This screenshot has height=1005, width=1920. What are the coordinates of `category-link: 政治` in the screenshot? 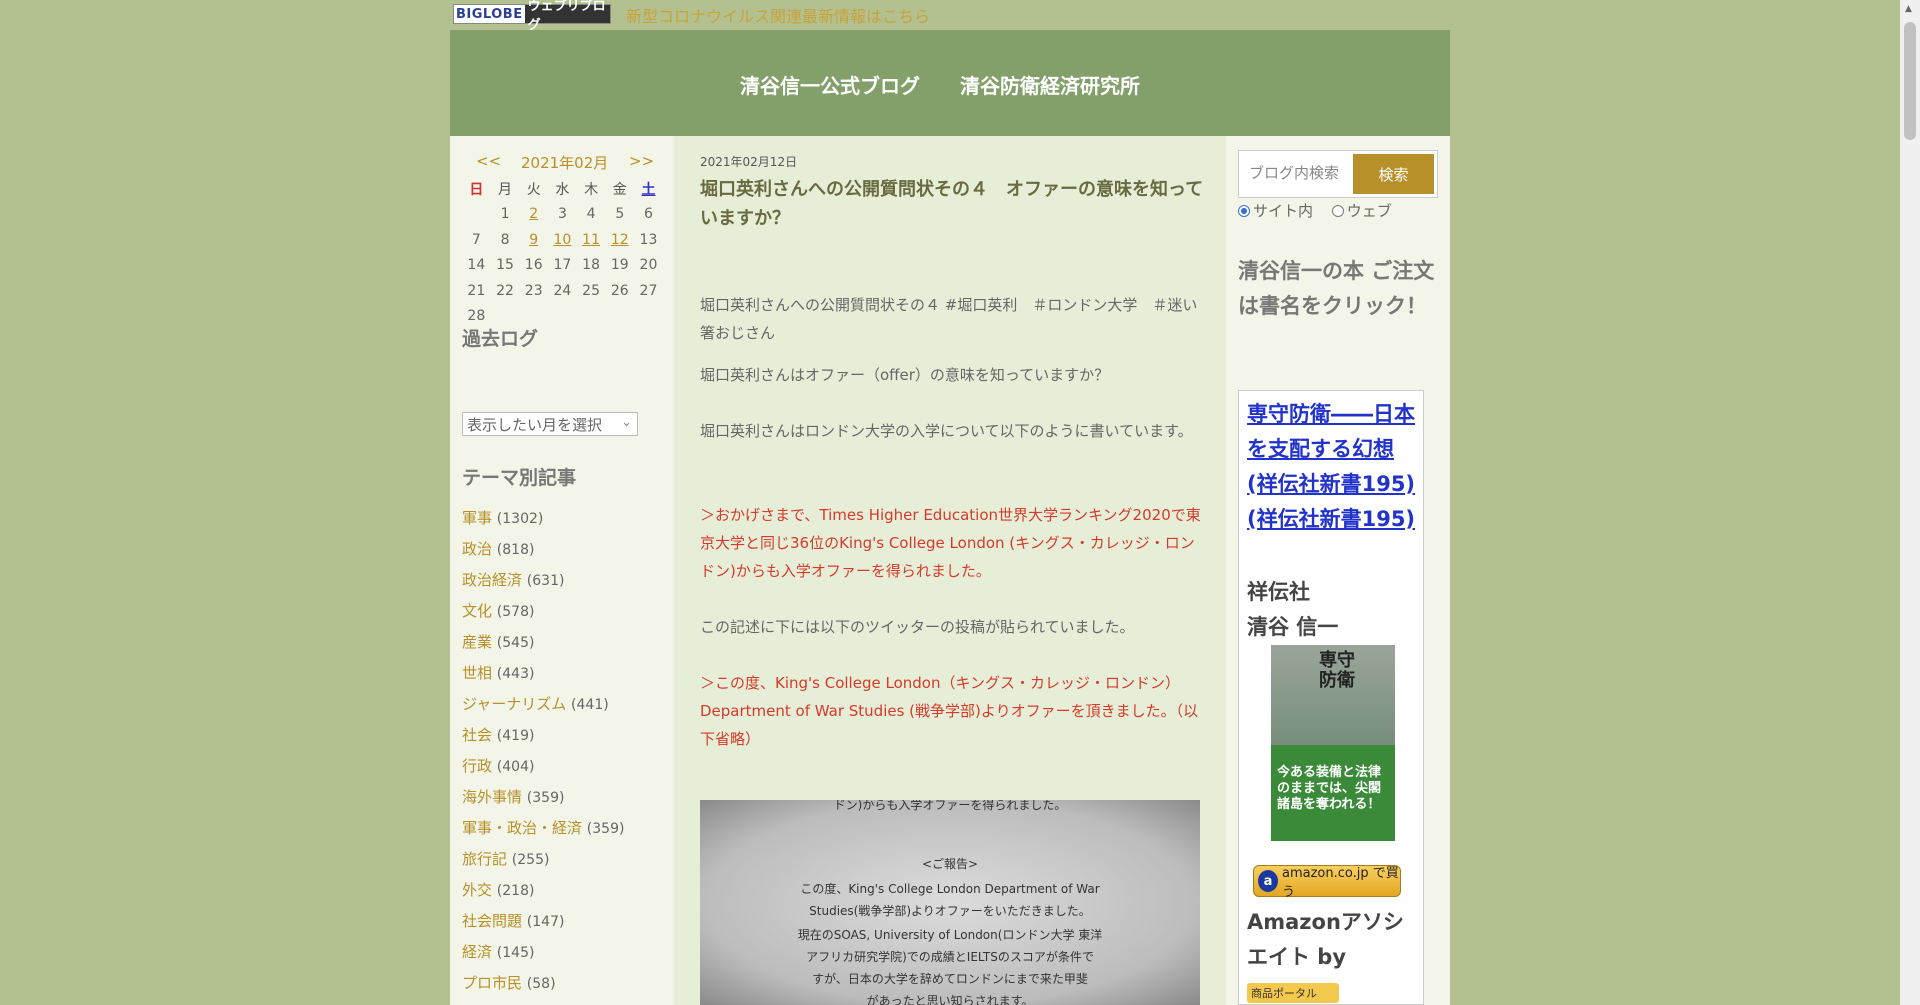 It's located at (477, 549).